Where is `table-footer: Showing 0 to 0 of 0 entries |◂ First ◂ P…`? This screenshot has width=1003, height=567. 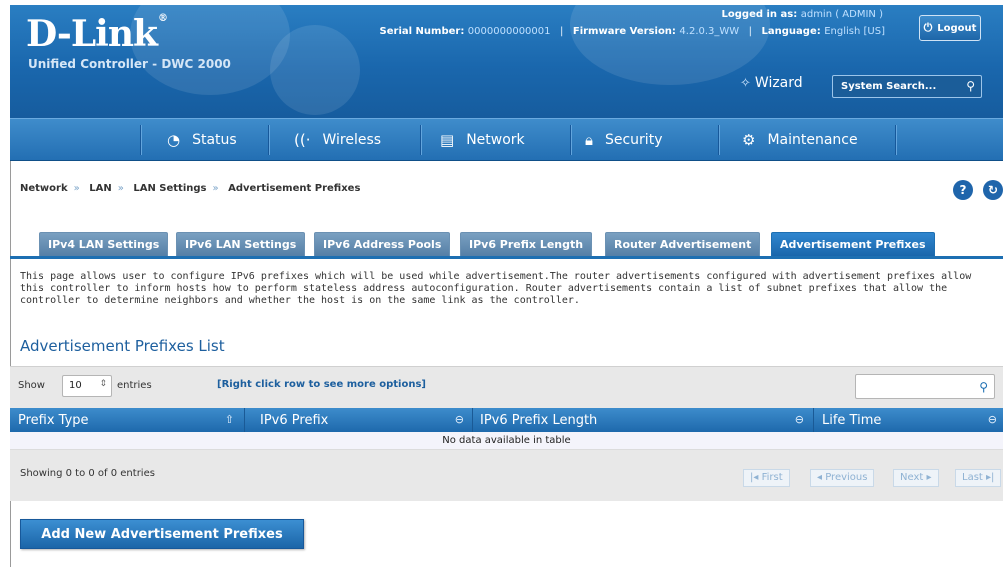
table-footer: Showing 0 to 0 of 0 entries |◂ First ◂ P… is located at coordinates (506, 475).